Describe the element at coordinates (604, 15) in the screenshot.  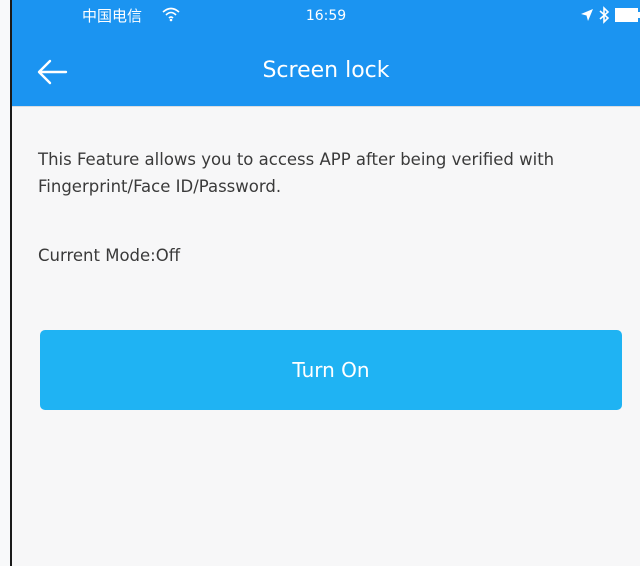
I see `bluetooth-icon` at that location.